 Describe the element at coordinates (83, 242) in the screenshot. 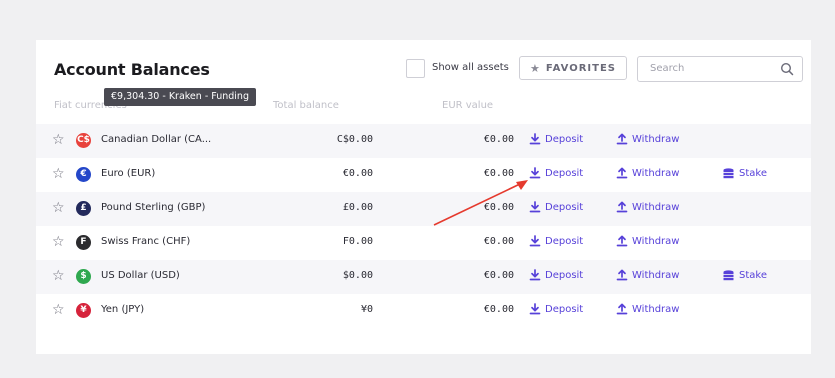

I see `currency-icon: F` at that location.